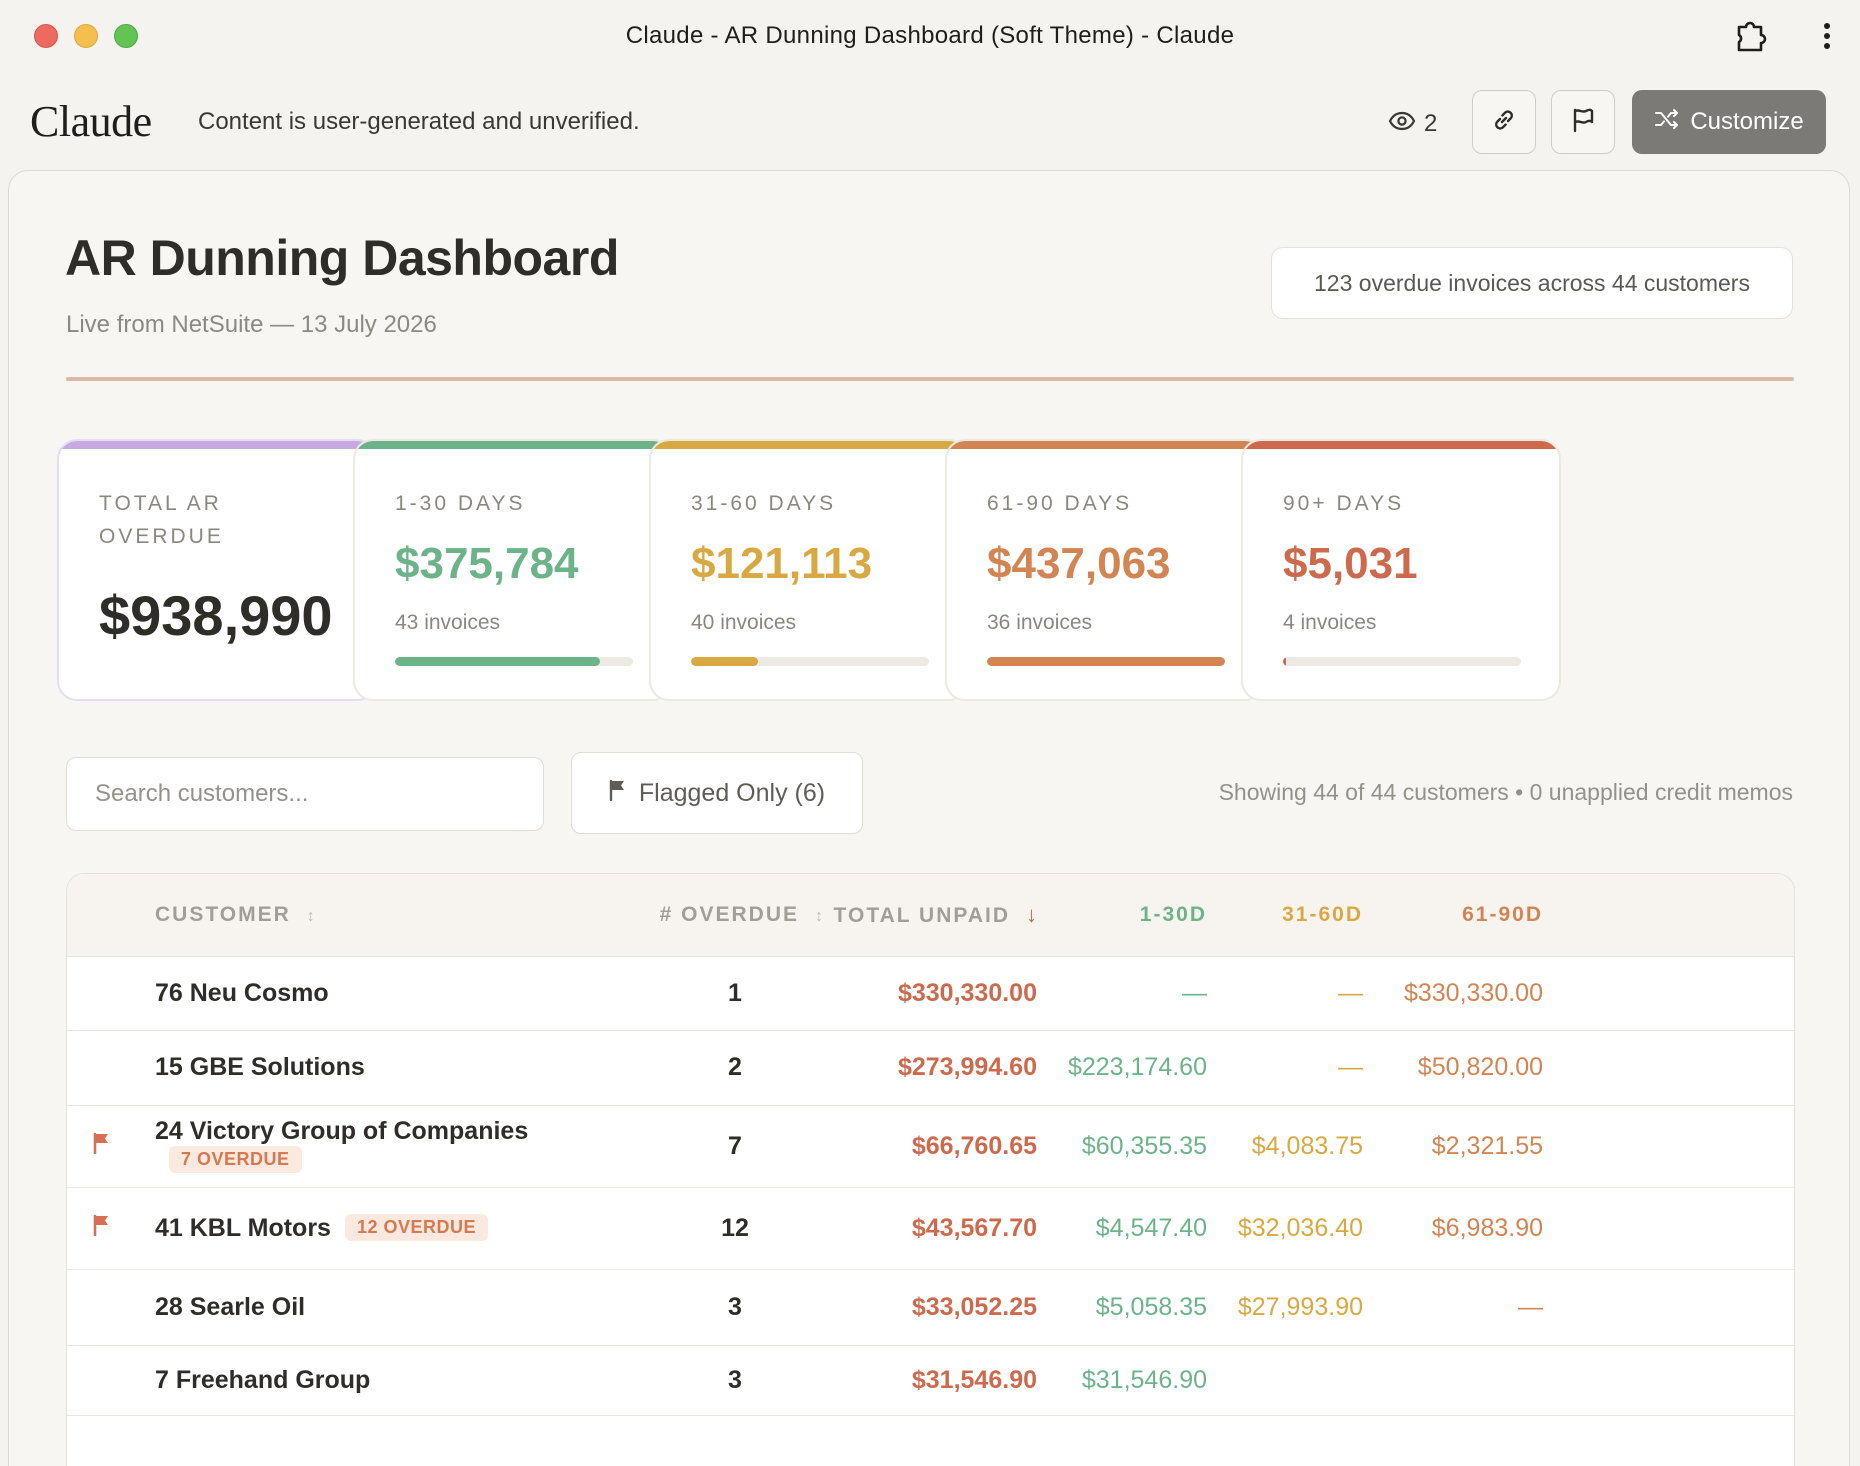 This screenshot has width=1860, height=1466. I want to click on bucket-1-30-cell: $60,355.35, so click(1144, 1145).